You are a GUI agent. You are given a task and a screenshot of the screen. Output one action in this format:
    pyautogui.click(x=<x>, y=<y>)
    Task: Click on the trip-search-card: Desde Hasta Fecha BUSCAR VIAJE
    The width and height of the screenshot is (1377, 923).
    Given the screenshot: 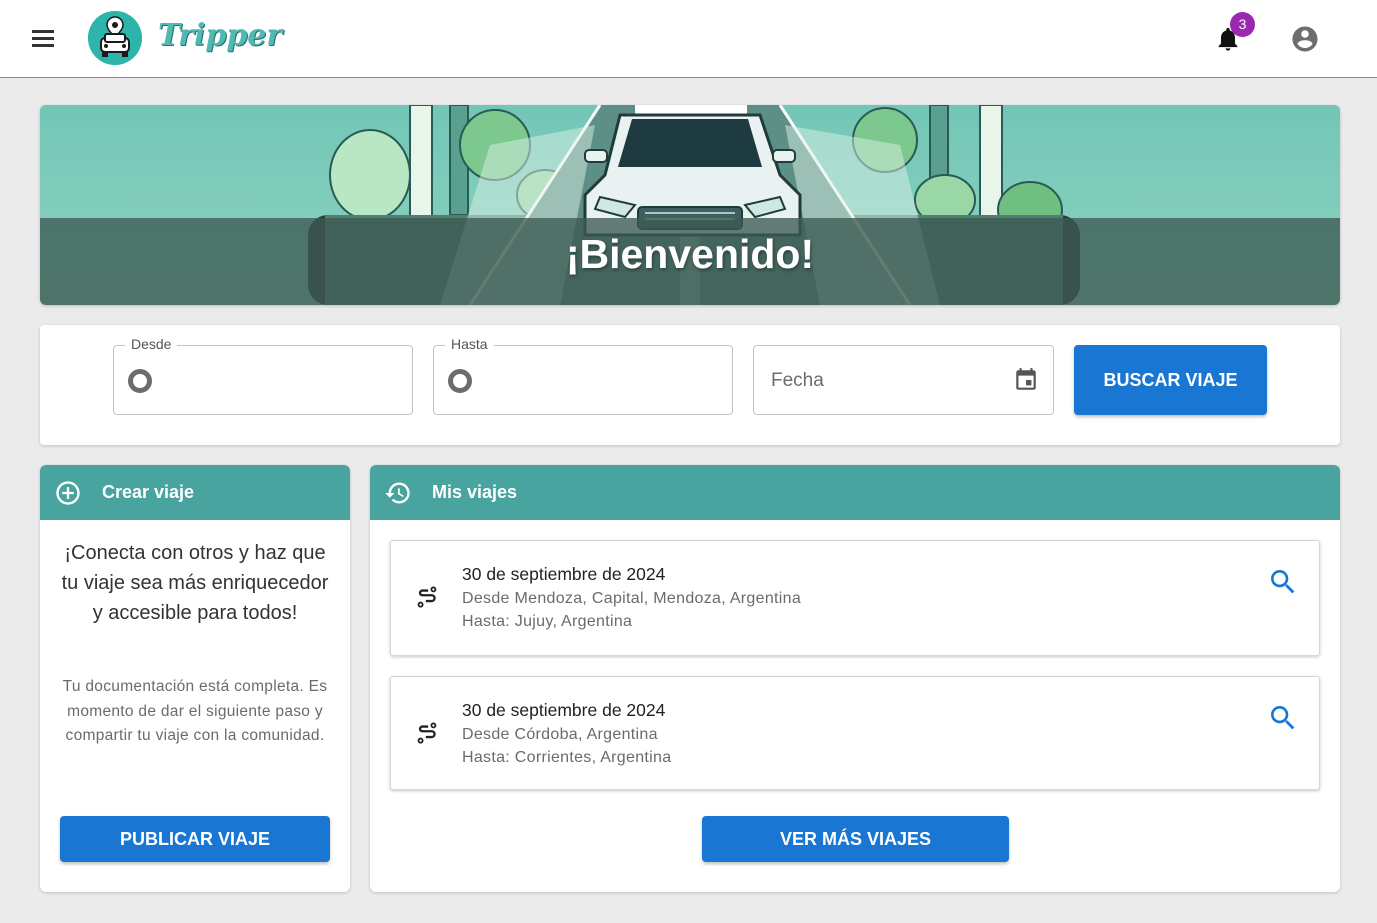 What is the action you would take?
    pyautogui.click(x=690, y=385)
    